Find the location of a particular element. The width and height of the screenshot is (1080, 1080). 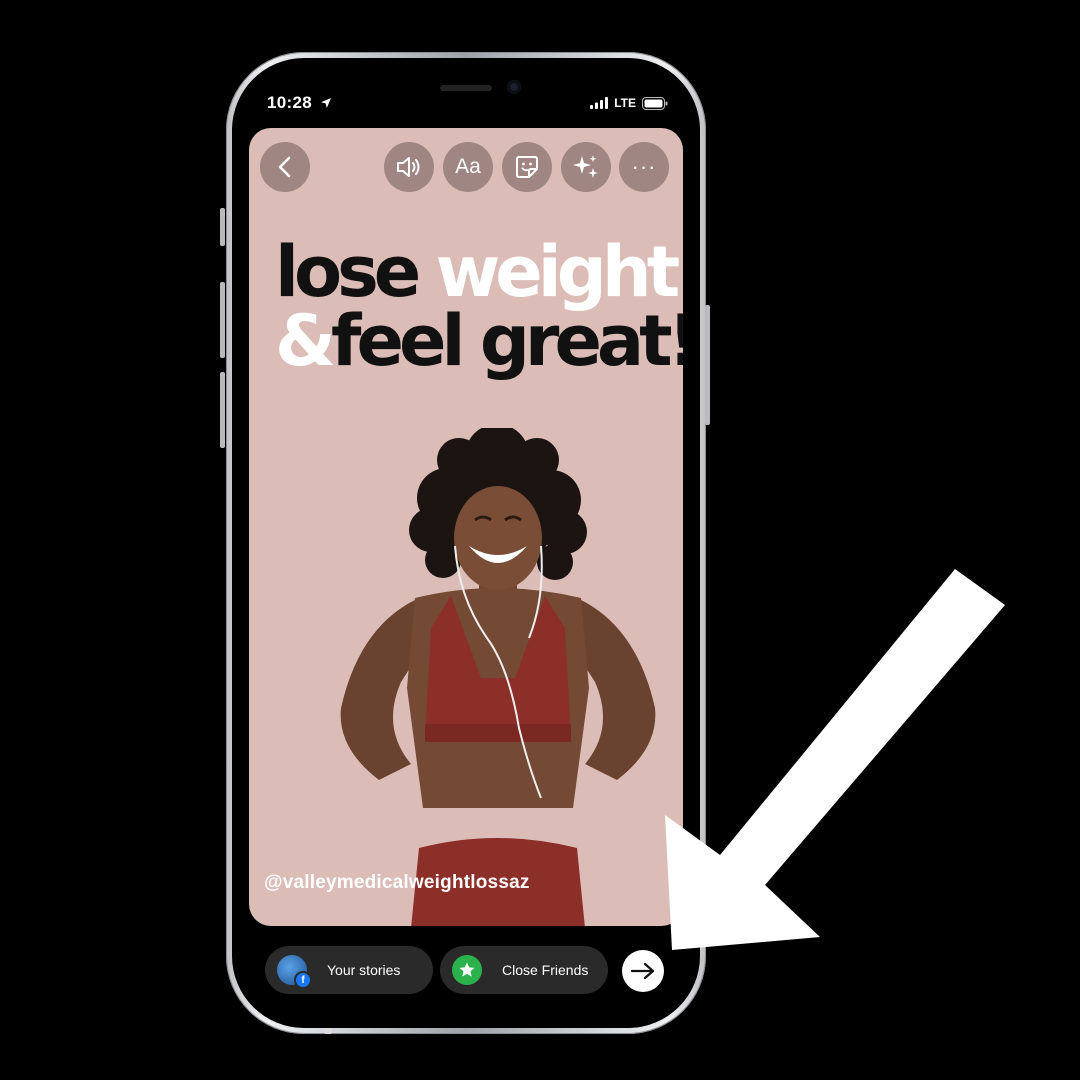

charging-port-mark is located at coordinates (328, 1031).